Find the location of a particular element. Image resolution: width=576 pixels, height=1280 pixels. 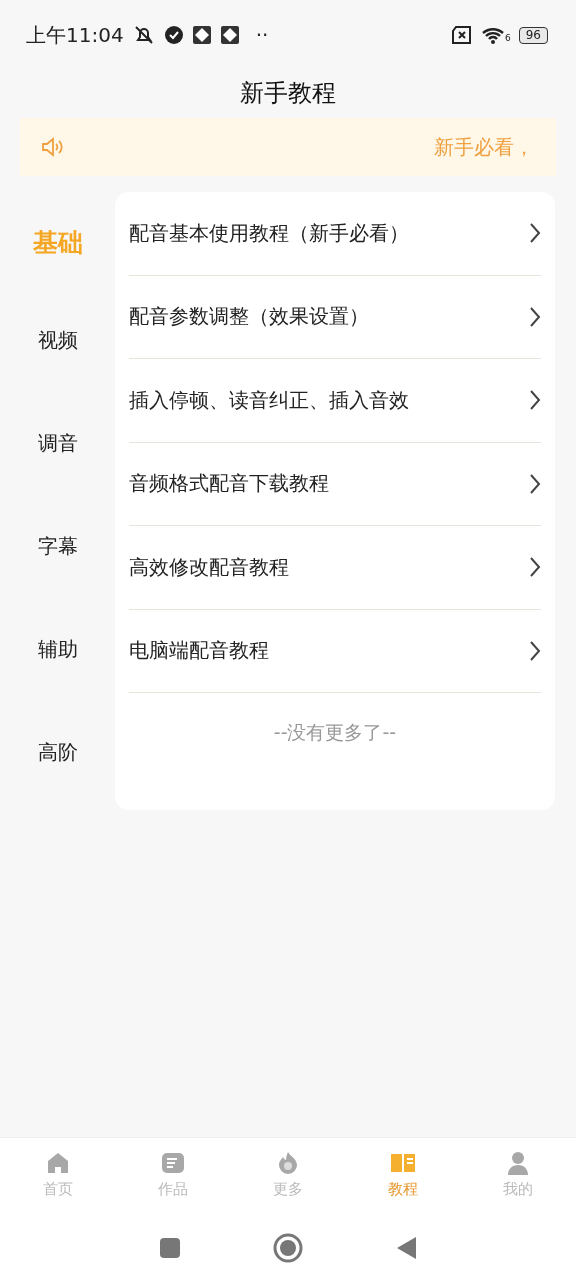

notice-text: 新手必看， is located at coordinates (484, 147).